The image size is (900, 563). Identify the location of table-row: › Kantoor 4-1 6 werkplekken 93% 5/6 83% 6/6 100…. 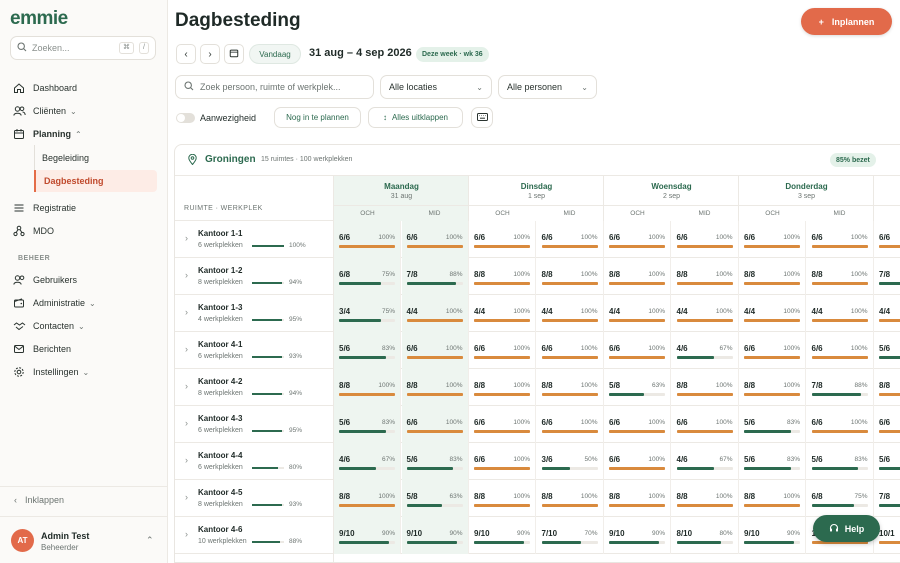
(537, 350).